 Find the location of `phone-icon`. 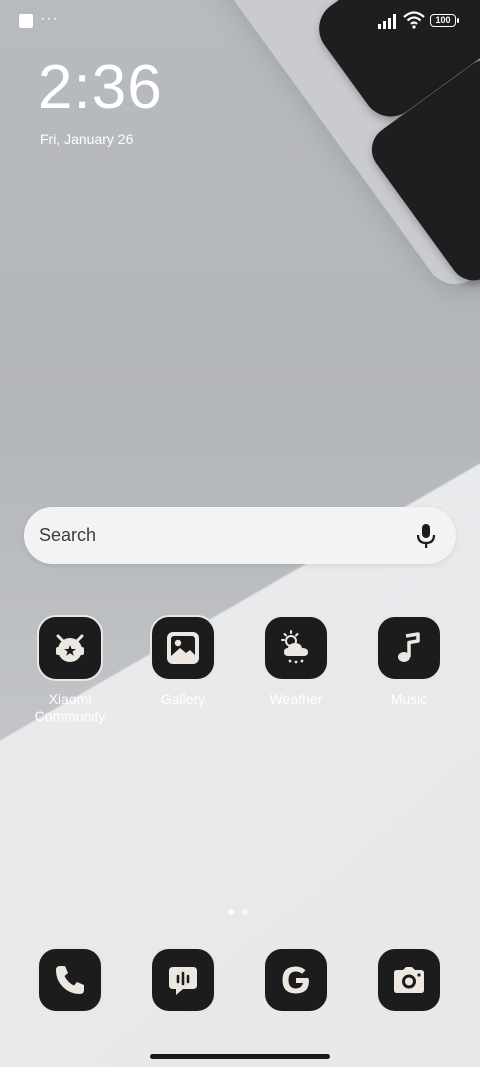

phone-icon is located at coordinates (70, 980).